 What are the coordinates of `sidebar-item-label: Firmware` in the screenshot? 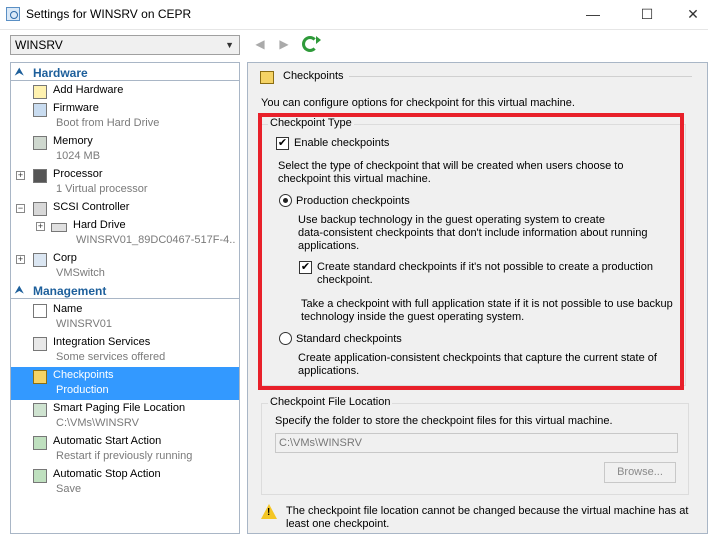 It's located at (76, 108).